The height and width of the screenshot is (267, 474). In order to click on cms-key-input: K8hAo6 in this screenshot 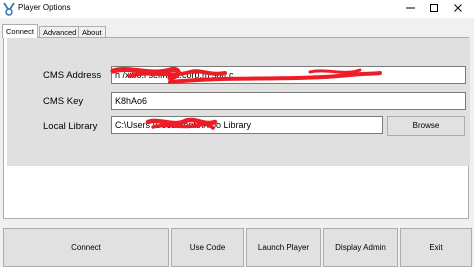, I will do `click(288, 101)`.